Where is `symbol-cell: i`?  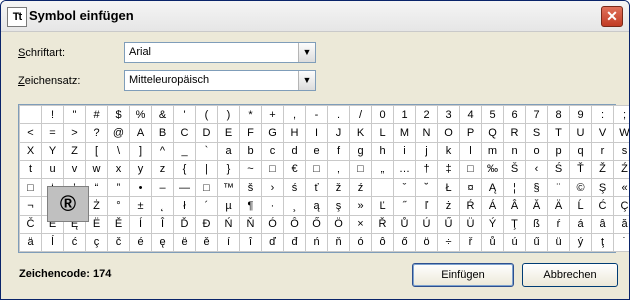
symbol-cell: i is located at coordinates (404, 151).